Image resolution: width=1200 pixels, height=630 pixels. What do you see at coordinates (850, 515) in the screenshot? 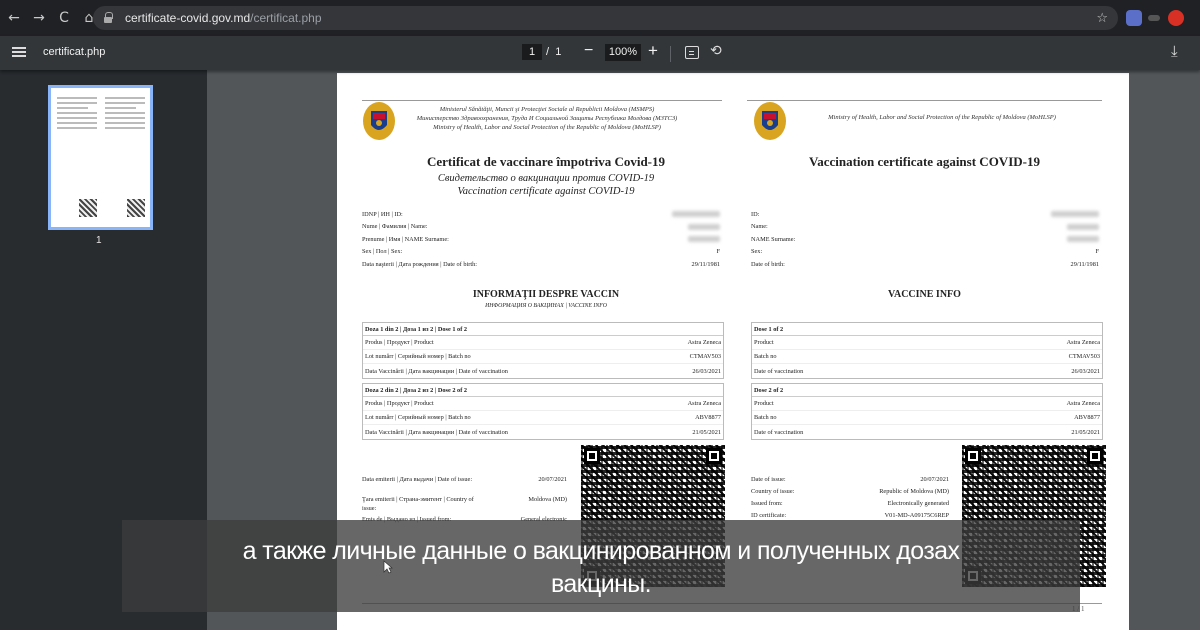
I see `issue-row: ID certificate: V01-MD-A09175C6REP` at bounding box center [850, 515].